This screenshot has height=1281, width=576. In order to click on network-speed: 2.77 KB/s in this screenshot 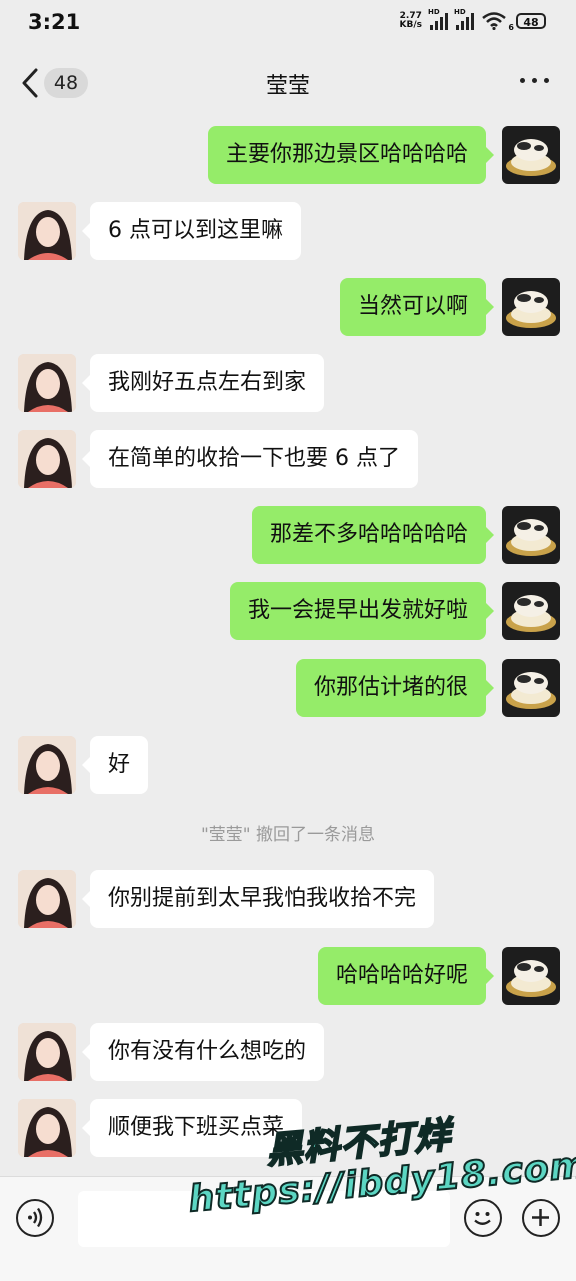, I will do `click(411, 21)`.